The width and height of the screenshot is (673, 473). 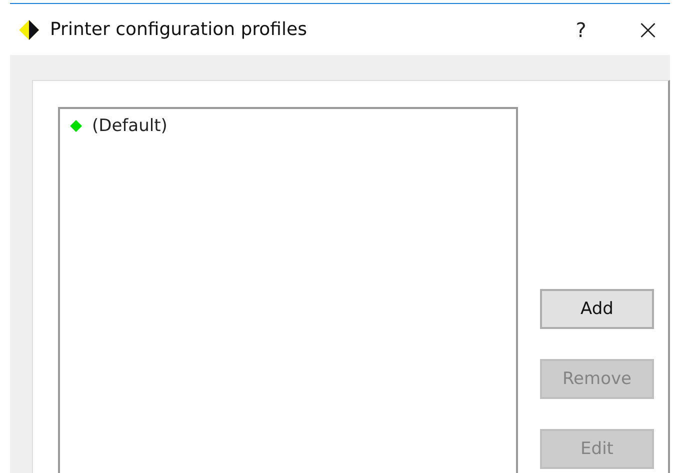 What do you see at coordinates (179, 29) in the screenshot?
I see `window-title: Printer configuration profiles` at bounding box center [179, 29].